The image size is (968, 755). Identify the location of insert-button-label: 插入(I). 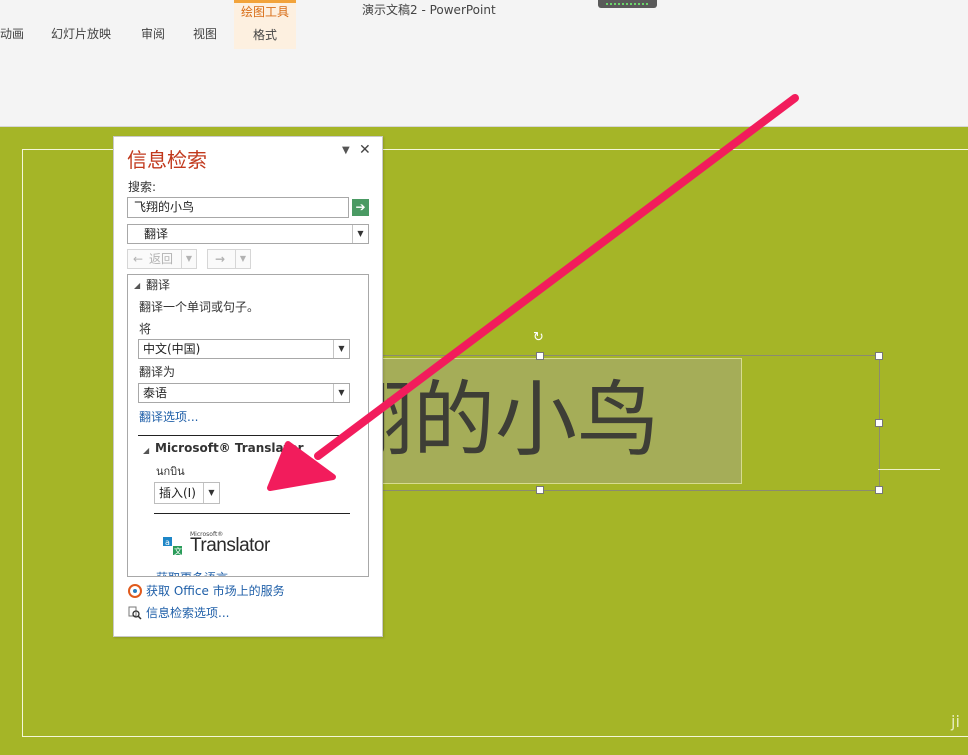
(177, 493).